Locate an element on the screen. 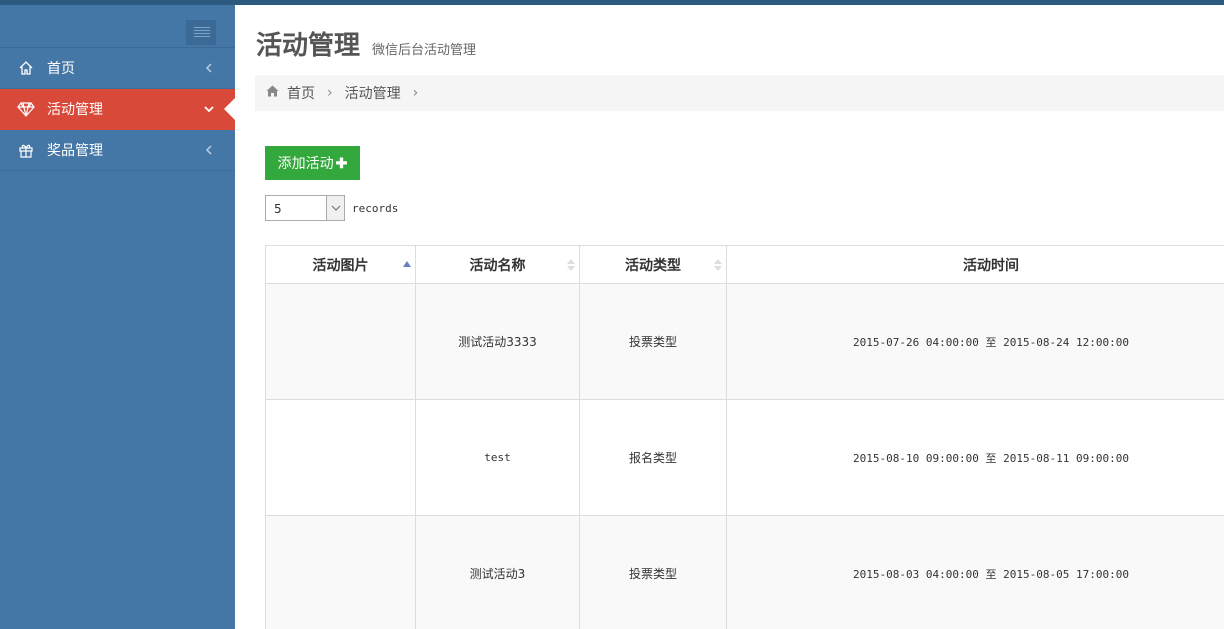  records-select-value: 5 is located at coordinates (278, 209).